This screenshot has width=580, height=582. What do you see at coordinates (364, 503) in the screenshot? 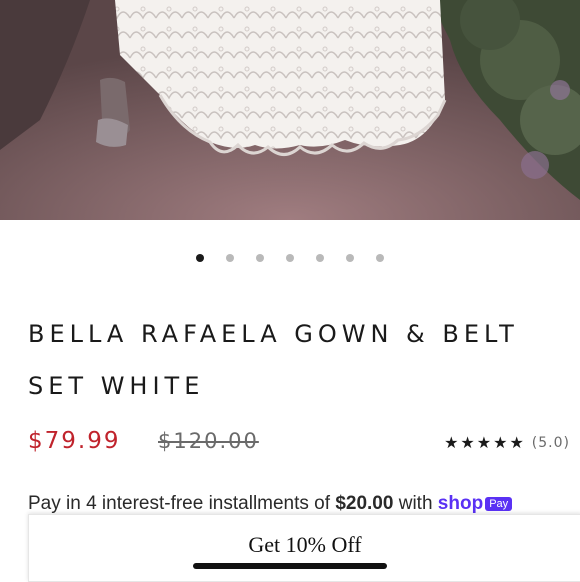
I see `installments-amount: $20.00` at bounding box center [364, 503].